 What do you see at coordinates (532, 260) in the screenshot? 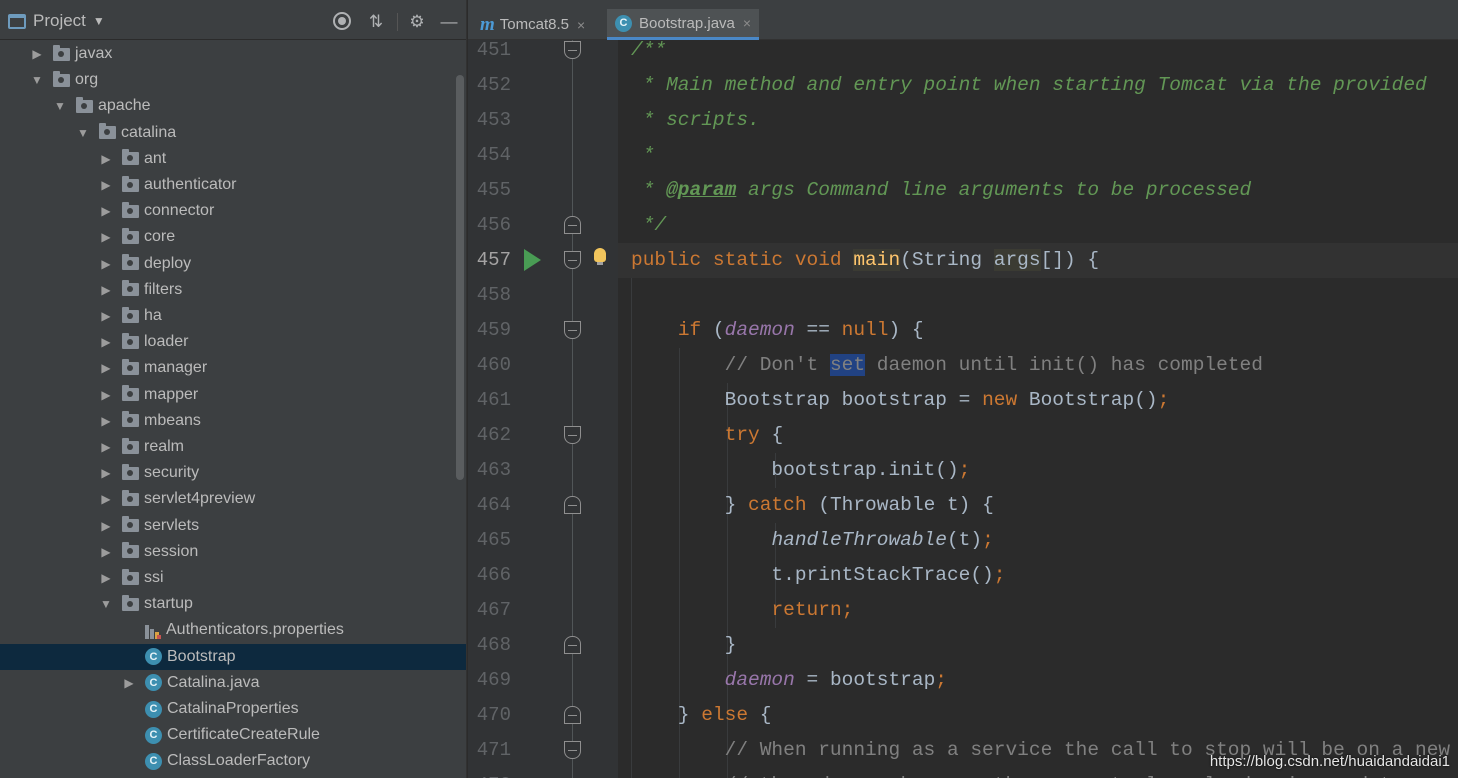
I see `run-icon` at bounding box center [532, 260].